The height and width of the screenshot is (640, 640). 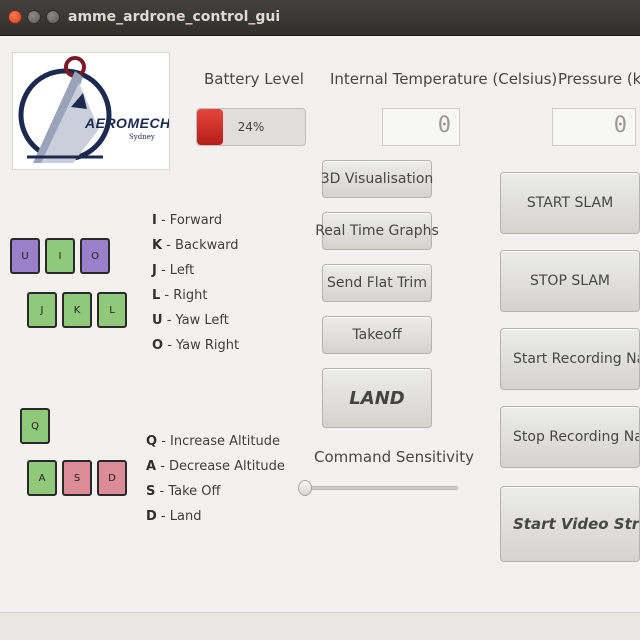 I want to click on legend-line: J - Left, so click(x=195, y=270).